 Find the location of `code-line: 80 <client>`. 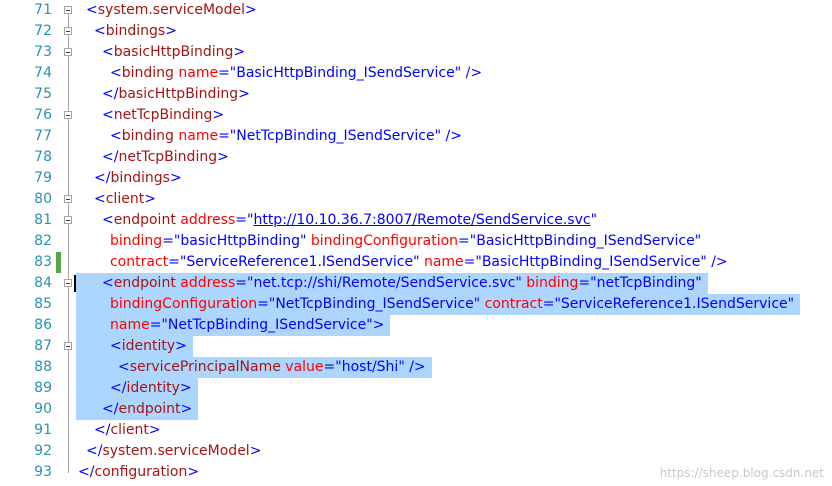

code-line: 80 <client> is located at coordinates (416, 199).